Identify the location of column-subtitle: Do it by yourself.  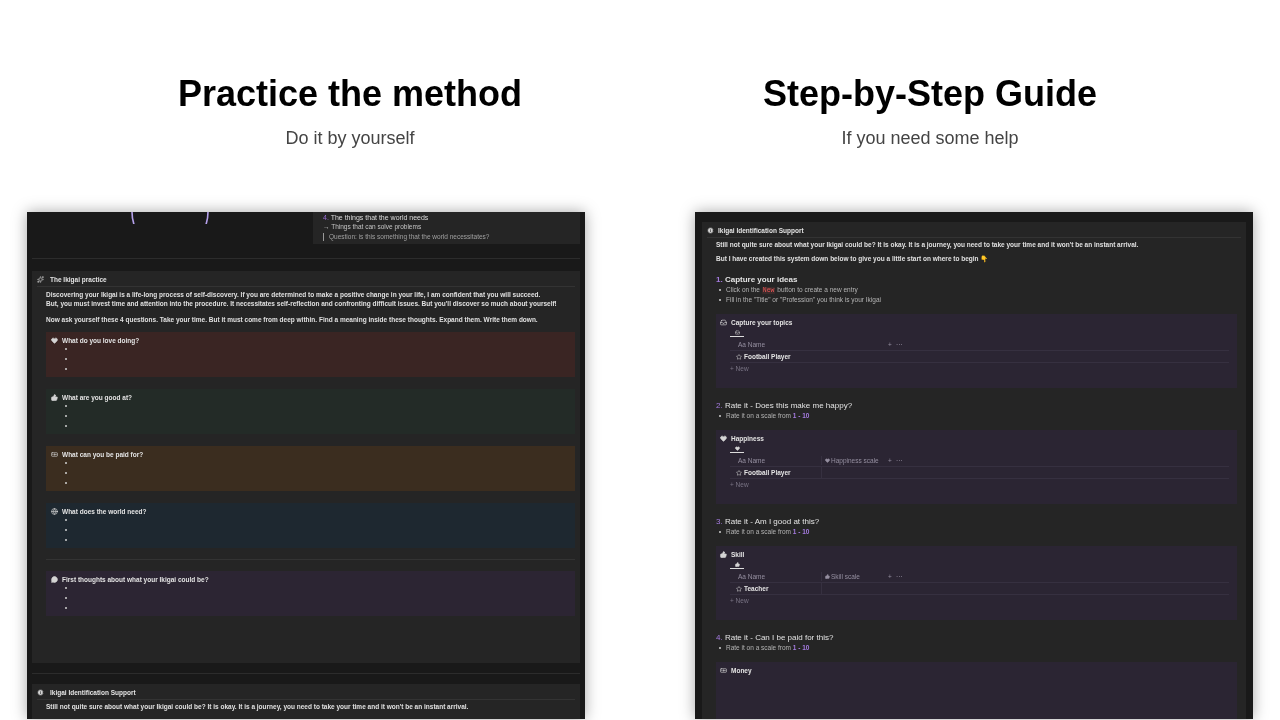
(350, 138).